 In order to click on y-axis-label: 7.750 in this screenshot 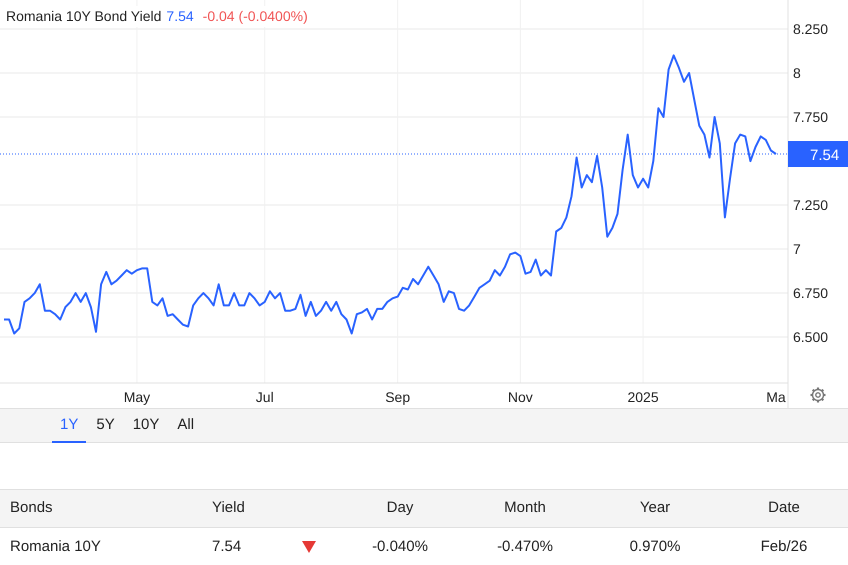, I will do `click(810, 117)`.